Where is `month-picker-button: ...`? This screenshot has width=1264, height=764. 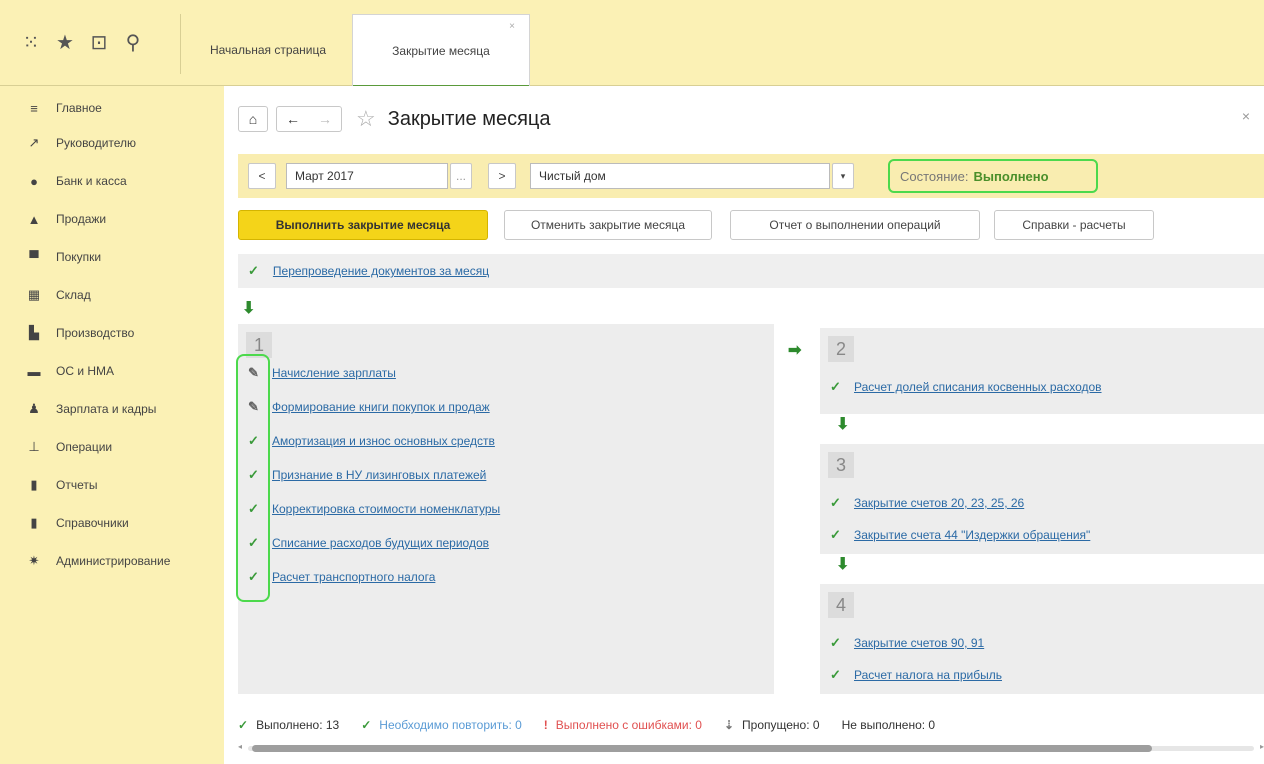 month-picker-button: ... is located at coordinates (461, 176).